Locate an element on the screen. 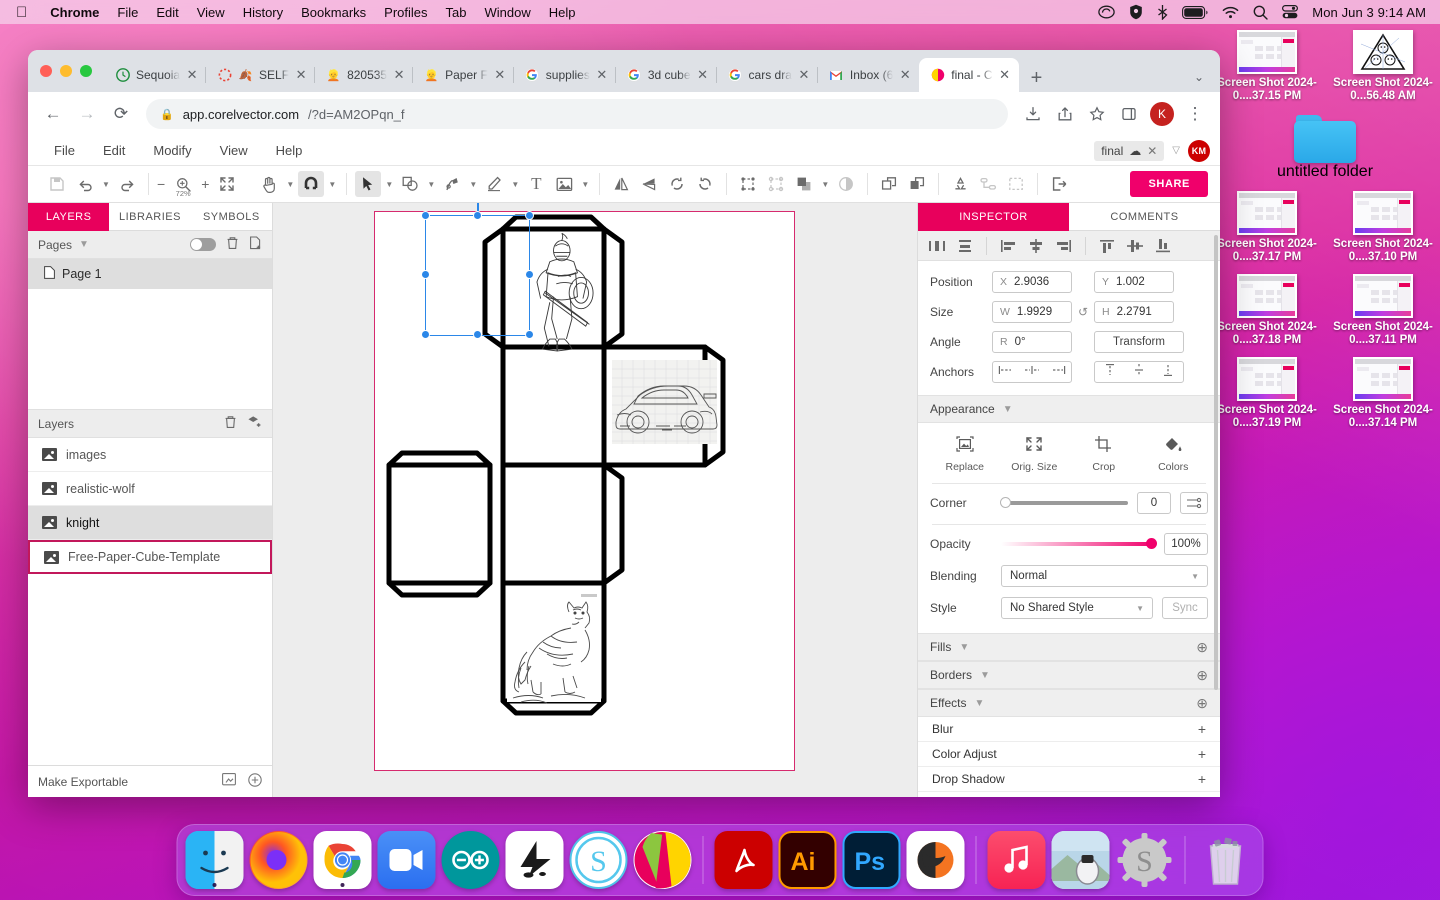 The image size is (1440, 900). dock-item-arduino is located at coordinates (470, 860).